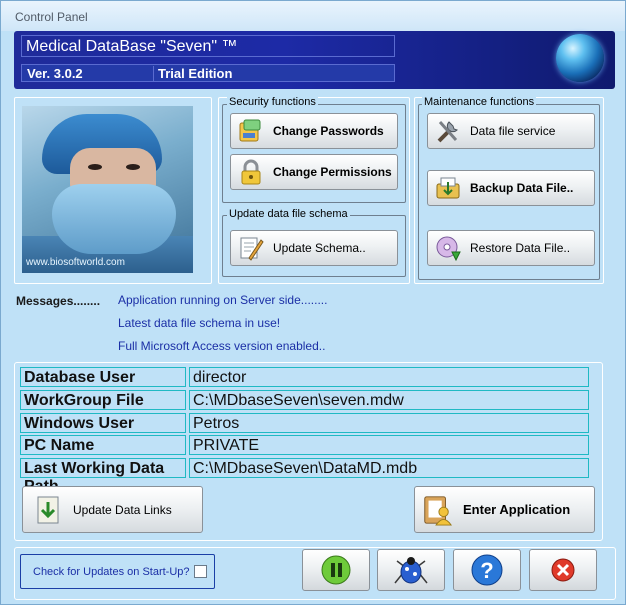 The height and width of the screenshot is (605, 626). I want to click on help-icon: ?, so click(487, 570).